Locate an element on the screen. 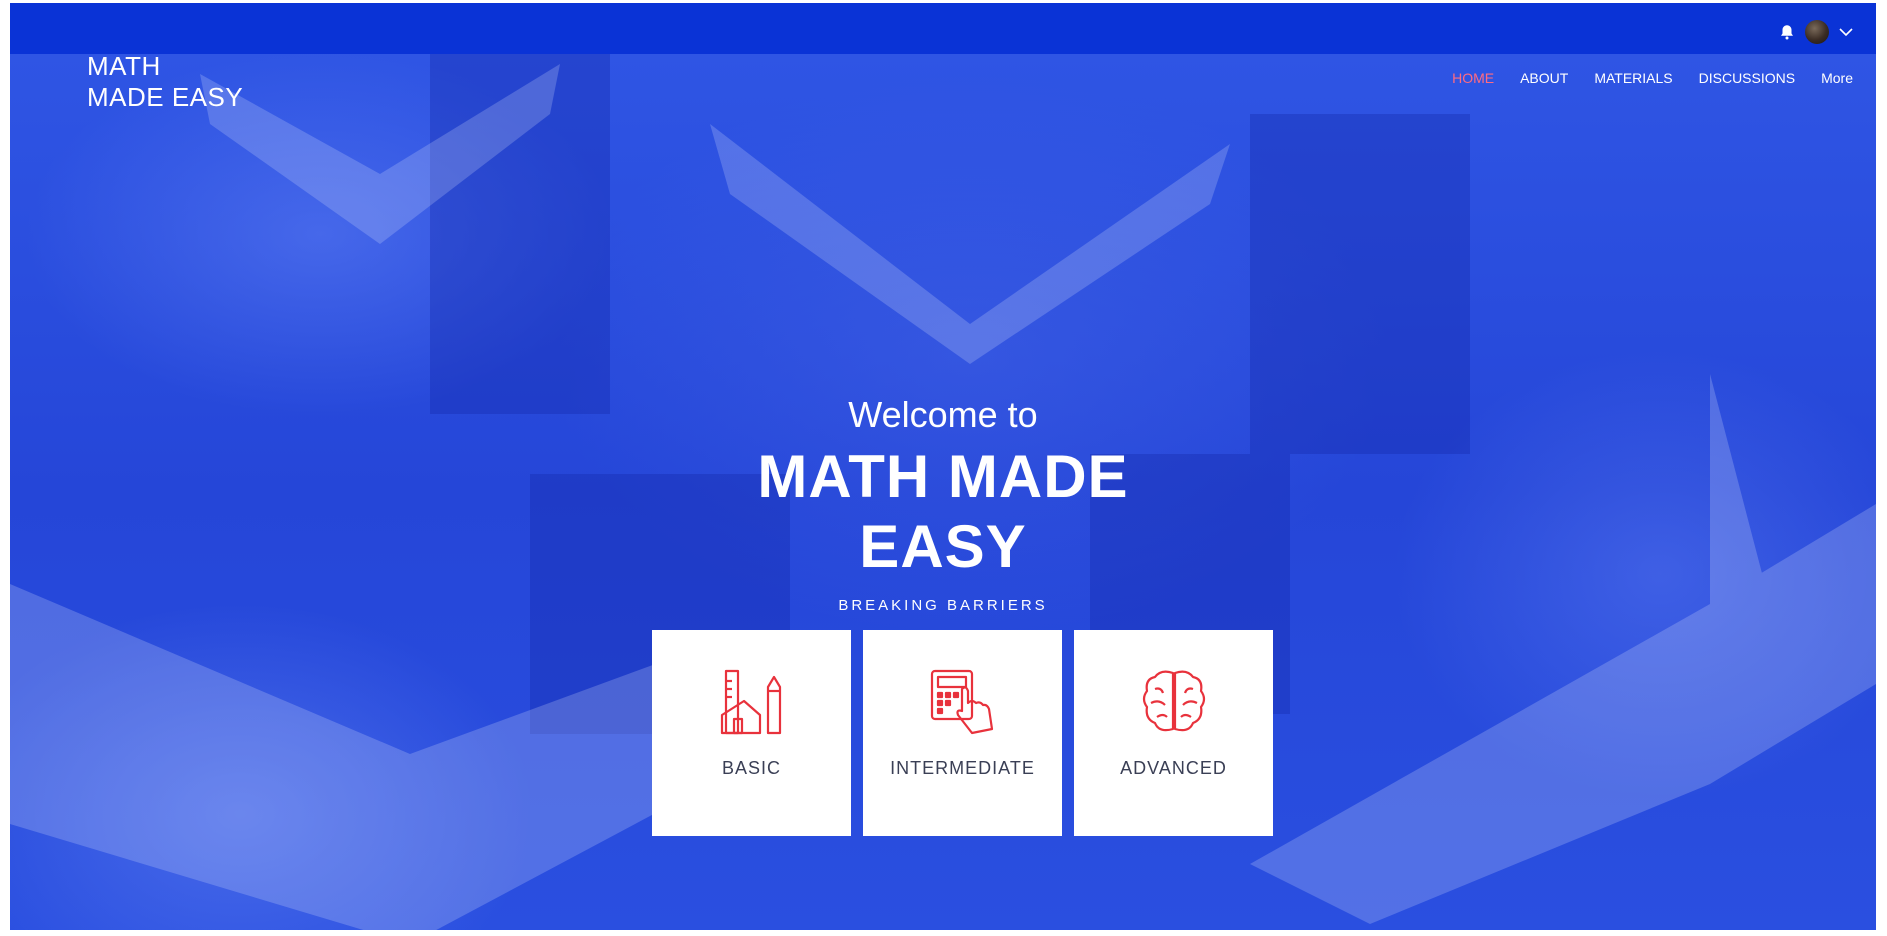 The image size is (1887, 936). hero-tagline: BREAKING BARRIERS is located at coordinates (943, 605).